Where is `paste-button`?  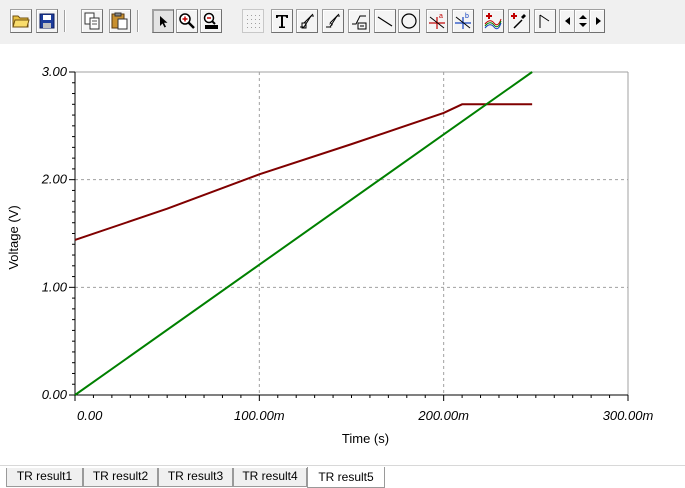
paste-button is located at coordinates (120, 21).